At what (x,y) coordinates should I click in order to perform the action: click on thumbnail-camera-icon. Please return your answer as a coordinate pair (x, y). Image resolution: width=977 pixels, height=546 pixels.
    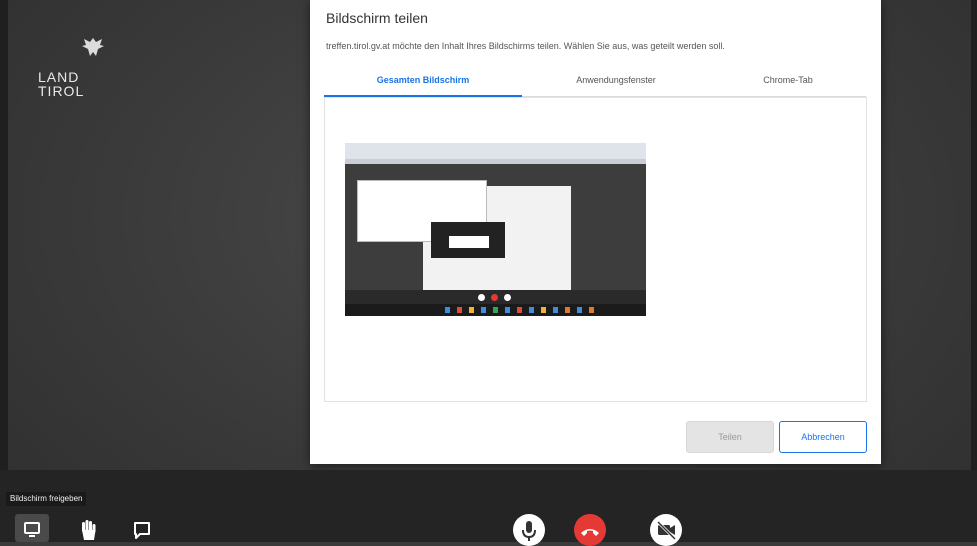
    Looking at the image, I should click on (507, 297).